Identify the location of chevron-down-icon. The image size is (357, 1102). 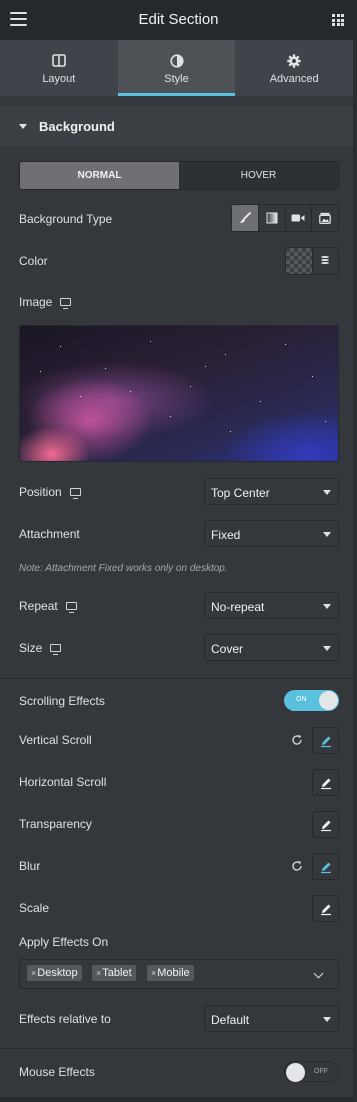
(318, 973).